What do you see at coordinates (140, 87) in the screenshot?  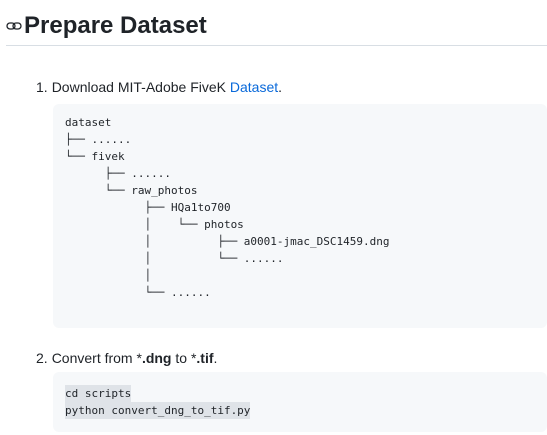 I see `step-text: Download MIT-Adobe FiveK` at bounding box center [140, 87].